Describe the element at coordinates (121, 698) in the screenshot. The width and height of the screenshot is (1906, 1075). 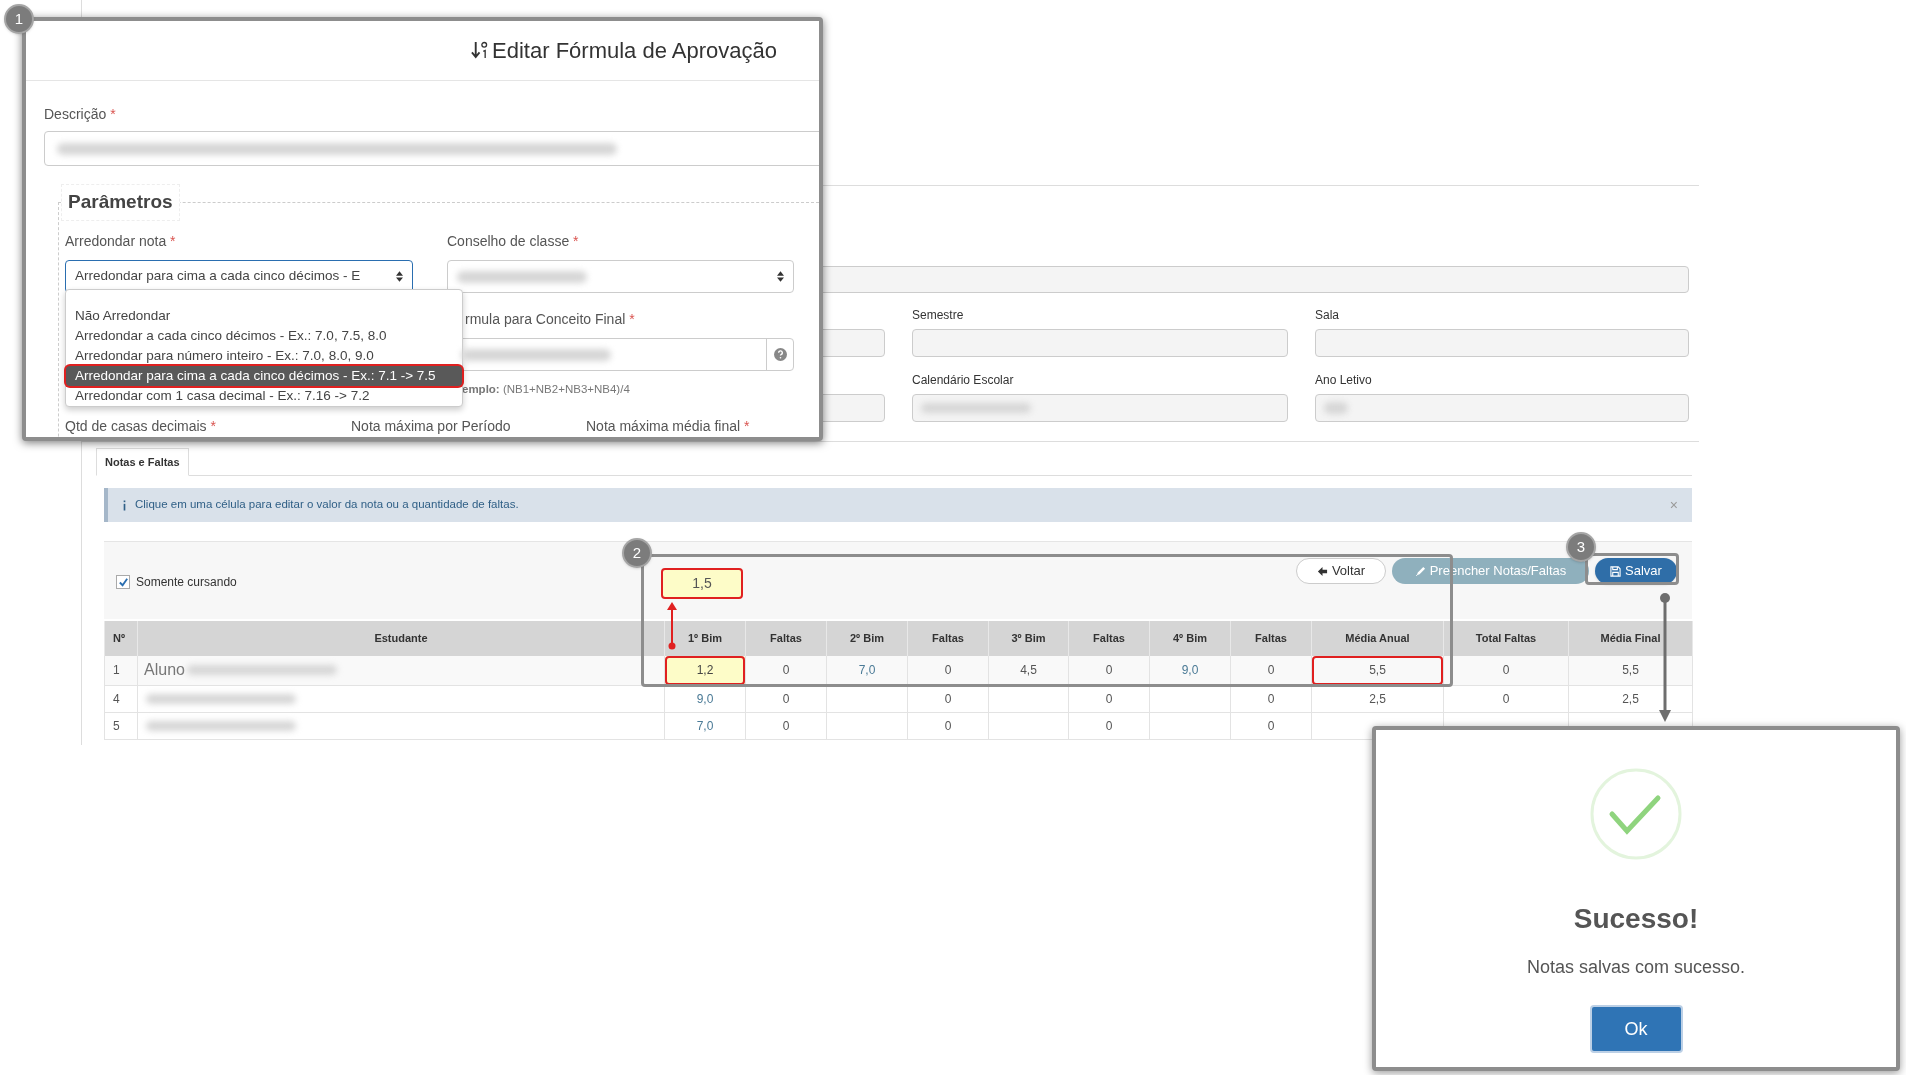
I see `table-cell: 4` at that location.